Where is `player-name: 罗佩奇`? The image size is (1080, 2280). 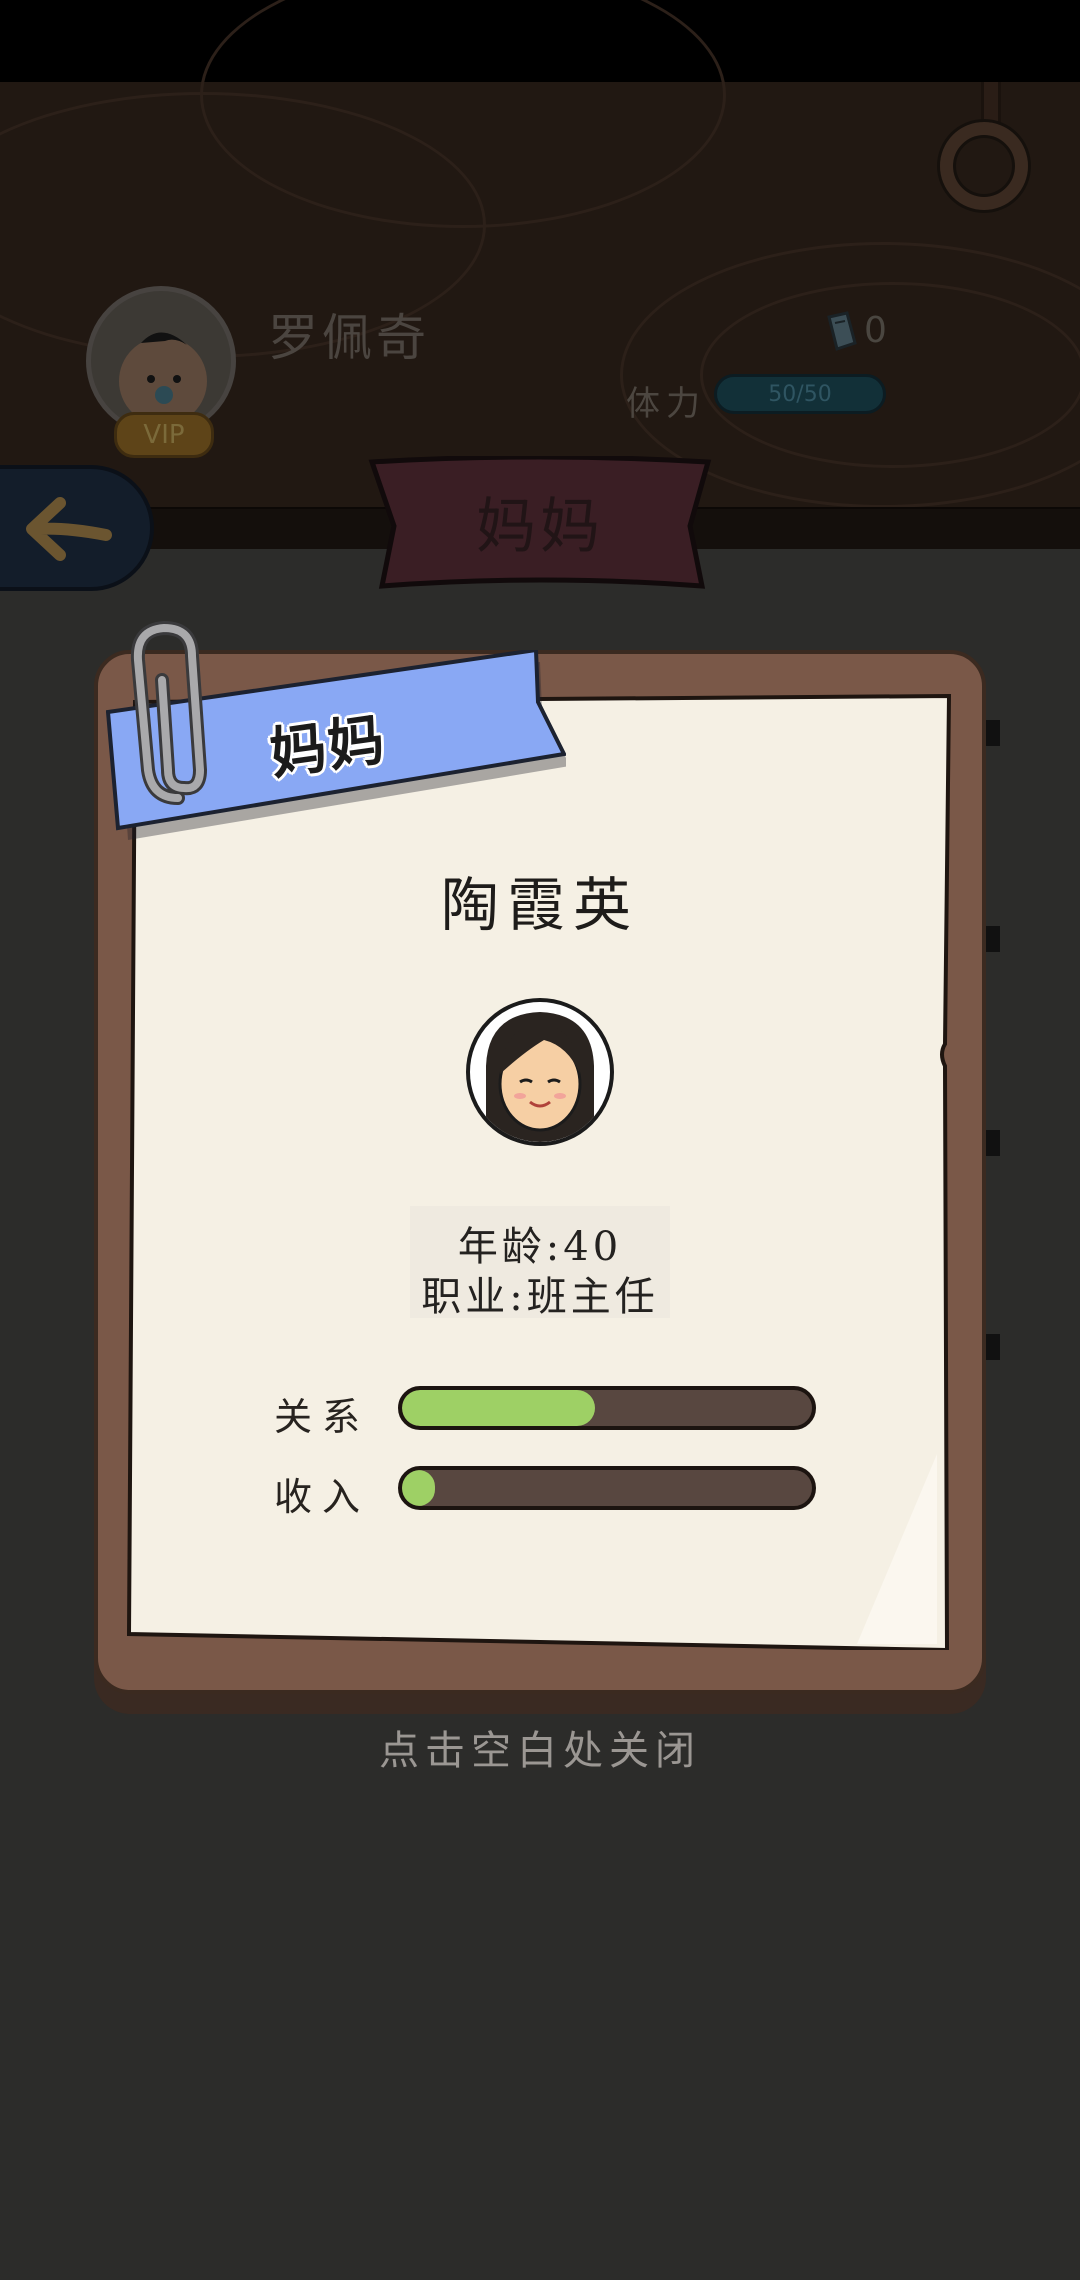
player-name: 罗佩奇 is located at coordinates (349, 338).